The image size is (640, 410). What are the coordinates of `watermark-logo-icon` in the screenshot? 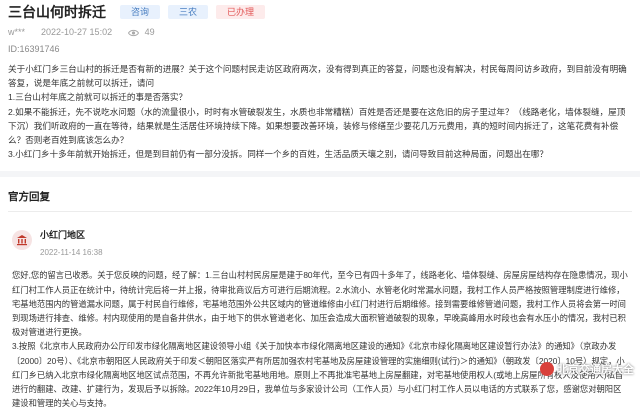 It's located at (547, 369).